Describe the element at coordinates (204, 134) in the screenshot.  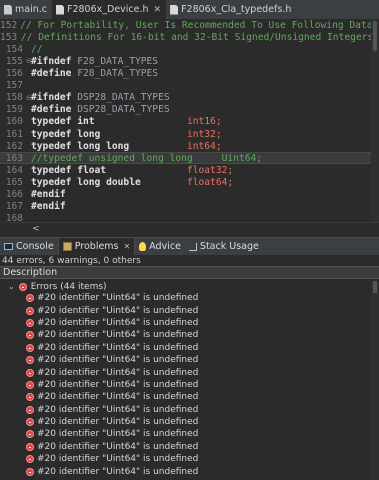
I see `code-token: int32;` at that location.